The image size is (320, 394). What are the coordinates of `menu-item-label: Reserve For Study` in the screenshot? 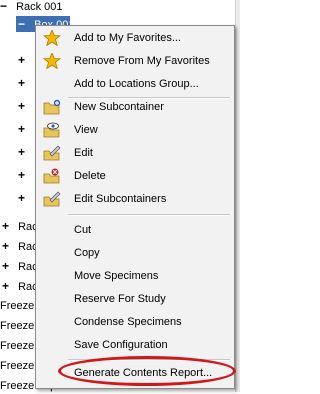 It's located at (120, 299).